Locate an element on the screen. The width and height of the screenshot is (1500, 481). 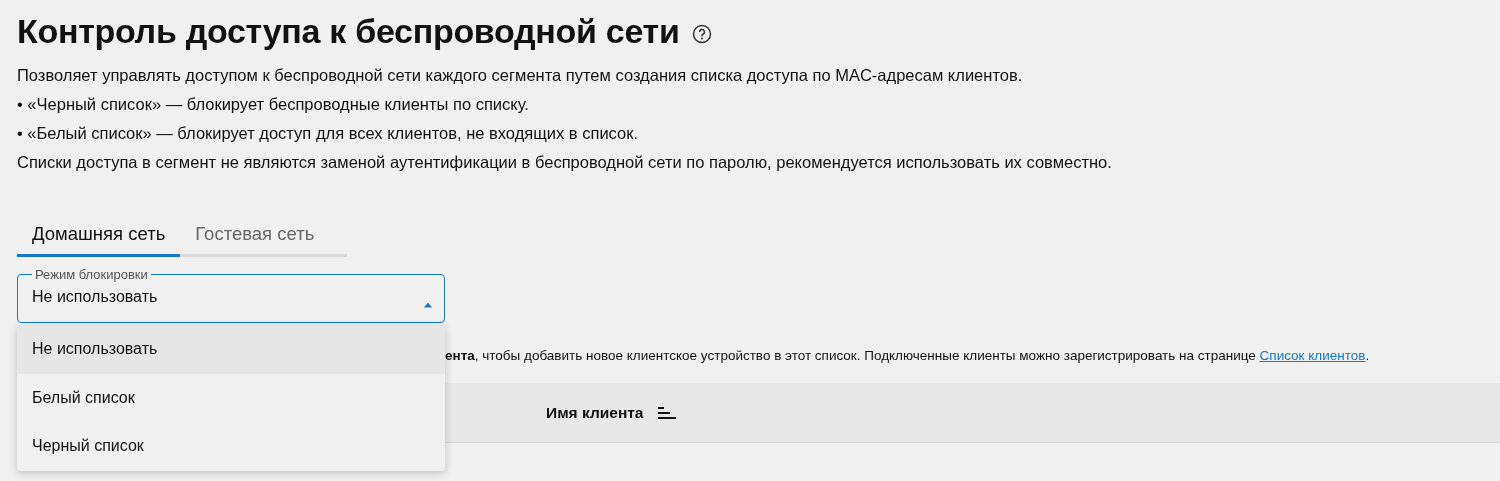
select-label: Режим блокировки is located at coordinates (91, 274).